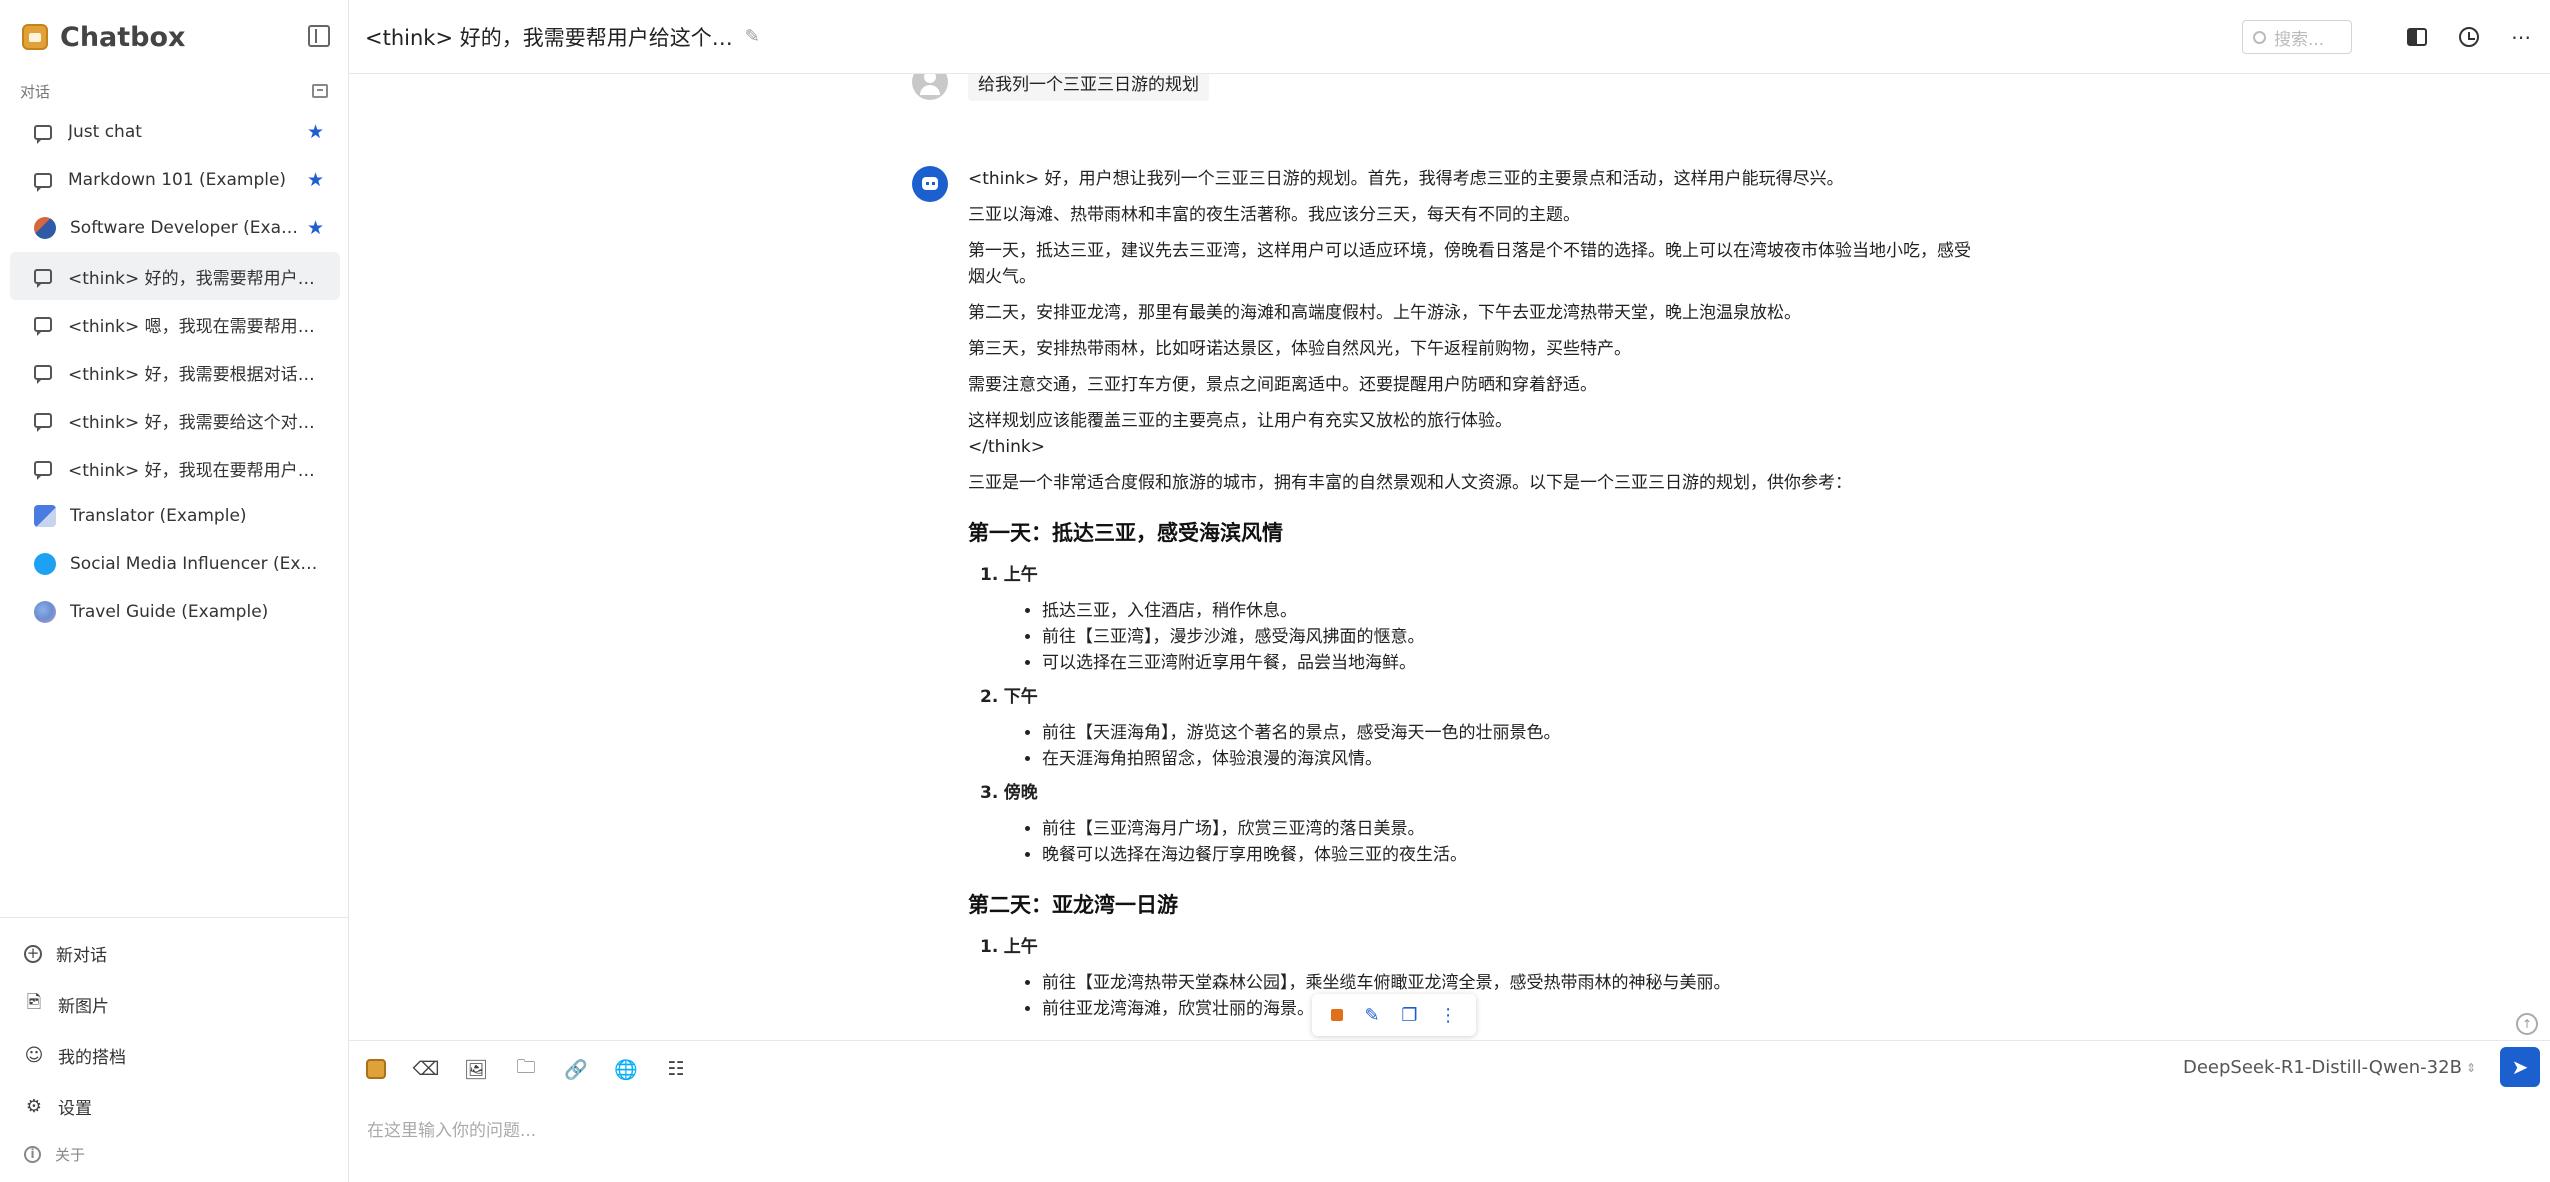 The height and width of the screenshot is (1182, 2550). What do you see at coordinates (174, 1055) in the screenshot?
I see `my-partners-button: ☺ 我的搭档` at bounding box center [174, 1055].